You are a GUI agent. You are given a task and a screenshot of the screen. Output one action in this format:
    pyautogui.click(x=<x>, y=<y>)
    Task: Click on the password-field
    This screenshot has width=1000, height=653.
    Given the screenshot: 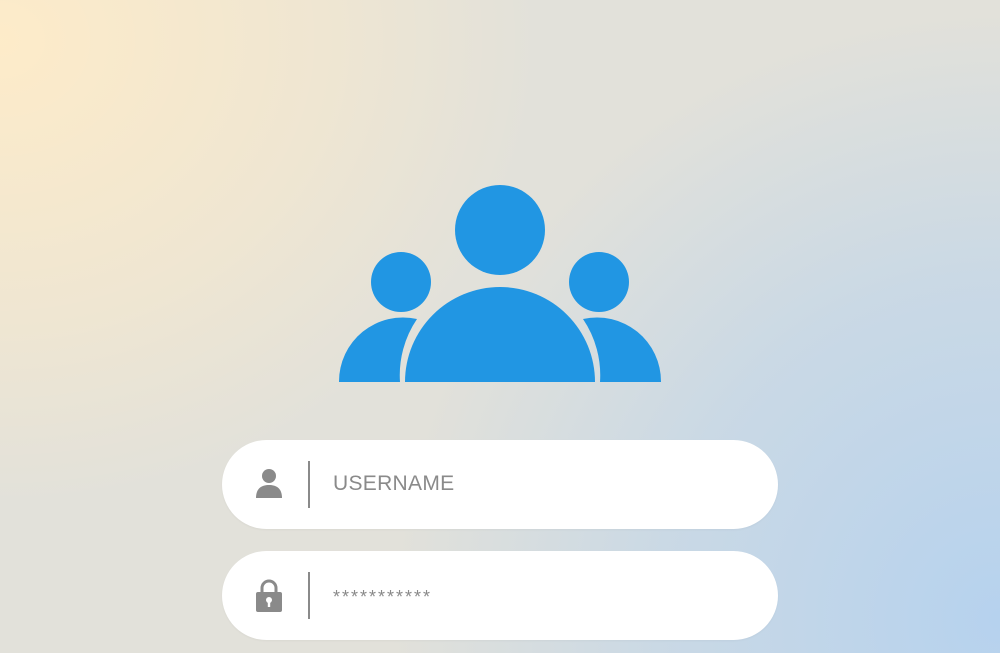 What is the action you would take?
    pyautogui.click(x=500, y=596)
    